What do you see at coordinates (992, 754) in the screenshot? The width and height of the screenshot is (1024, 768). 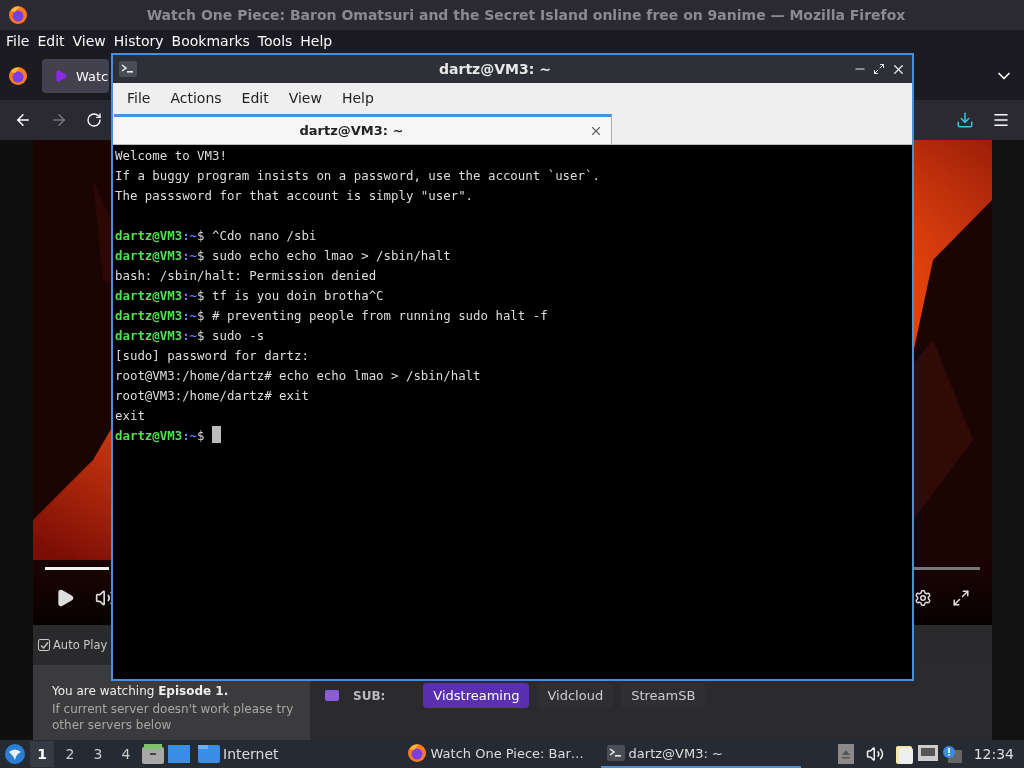 I see `clock: 12:34` at bounding box center [992, 754].